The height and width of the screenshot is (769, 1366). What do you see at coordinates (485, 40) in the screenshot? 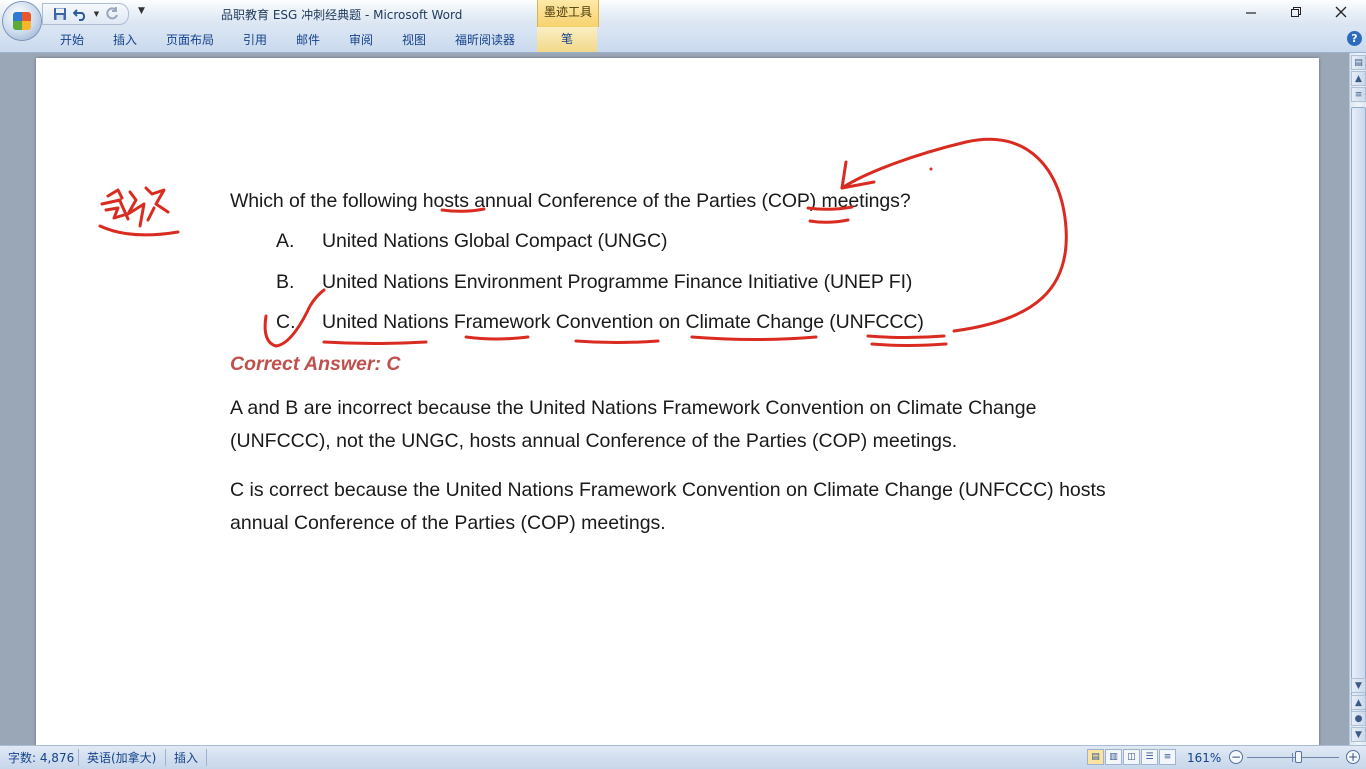
I see `tab-foxit-reader: 福昕阅读器` at bounding box center [485, 40].